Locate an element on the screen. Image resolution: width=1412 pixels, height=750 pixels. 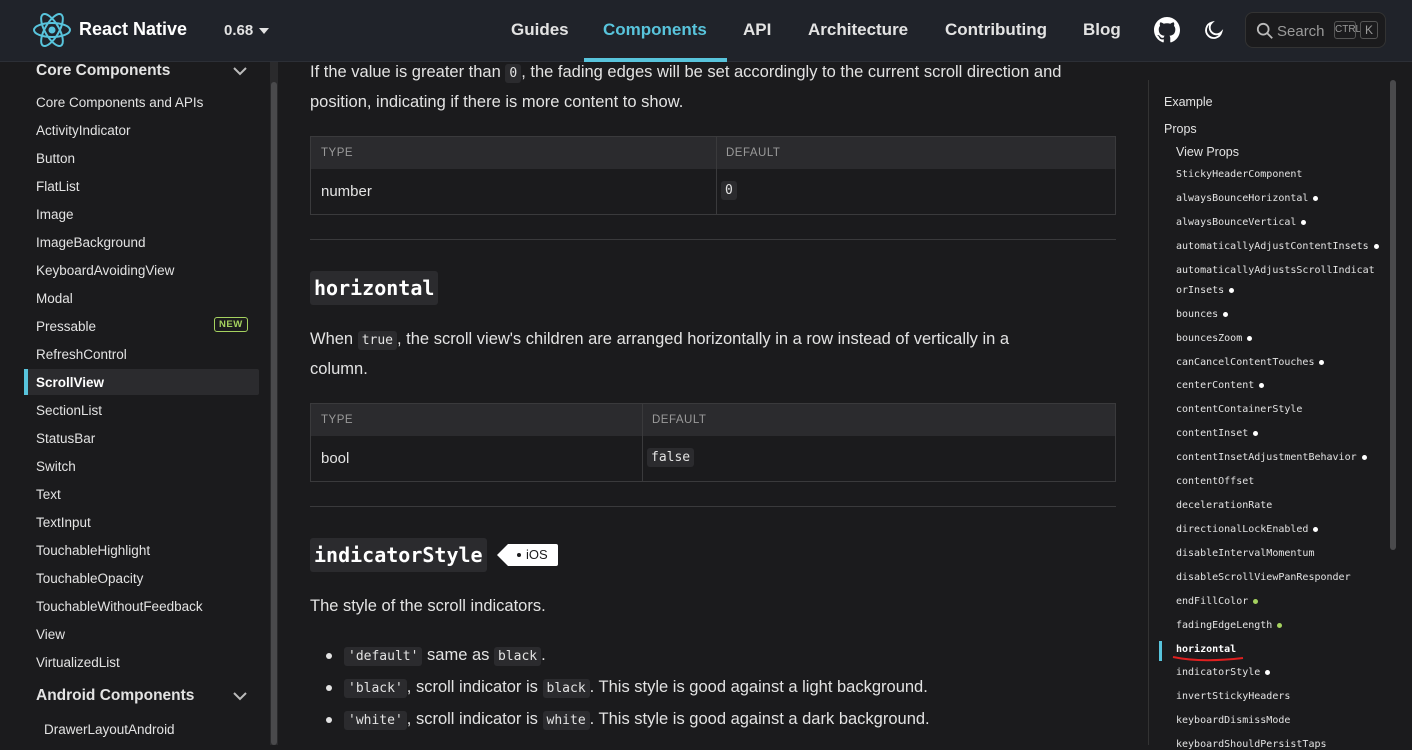
toc-link-item: alwaysBounceHorizontal is located at coordinates (1247, 198).